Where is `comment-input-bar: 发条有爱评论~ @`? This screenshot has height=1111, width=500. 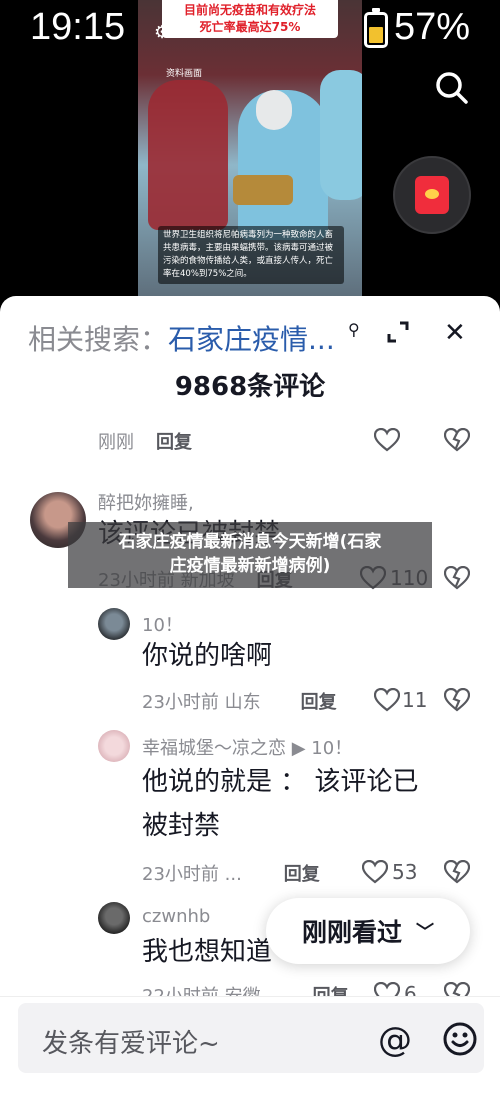
comment-input-bar: 发条有爱评论~ @ is located at coordinates (250, 1053).